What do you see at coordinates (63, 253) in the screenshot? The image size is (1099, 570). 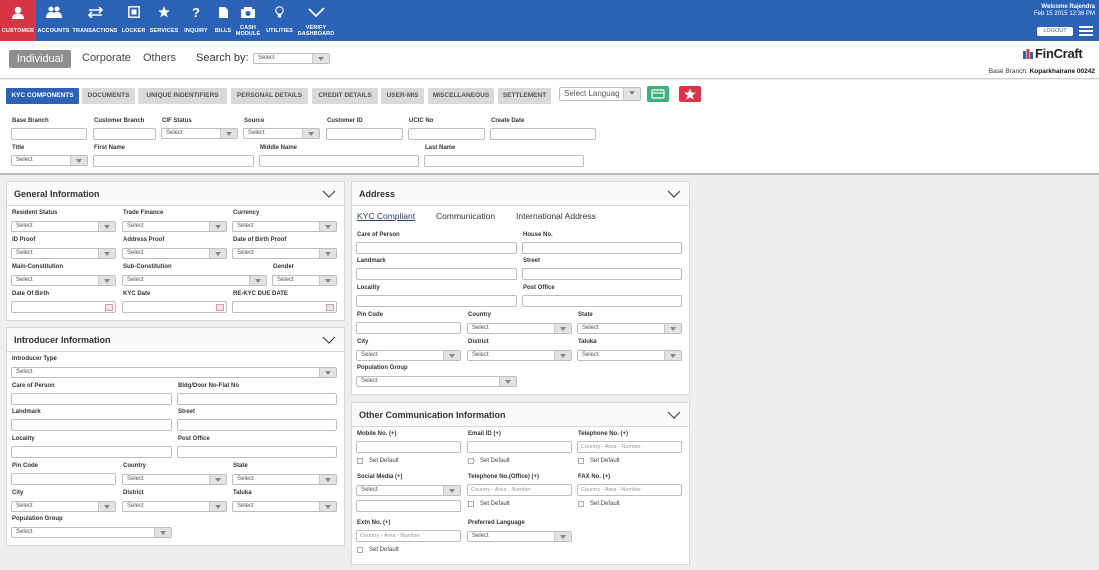 I see `id-proof-select: Select` at bounding box center [63, 253].